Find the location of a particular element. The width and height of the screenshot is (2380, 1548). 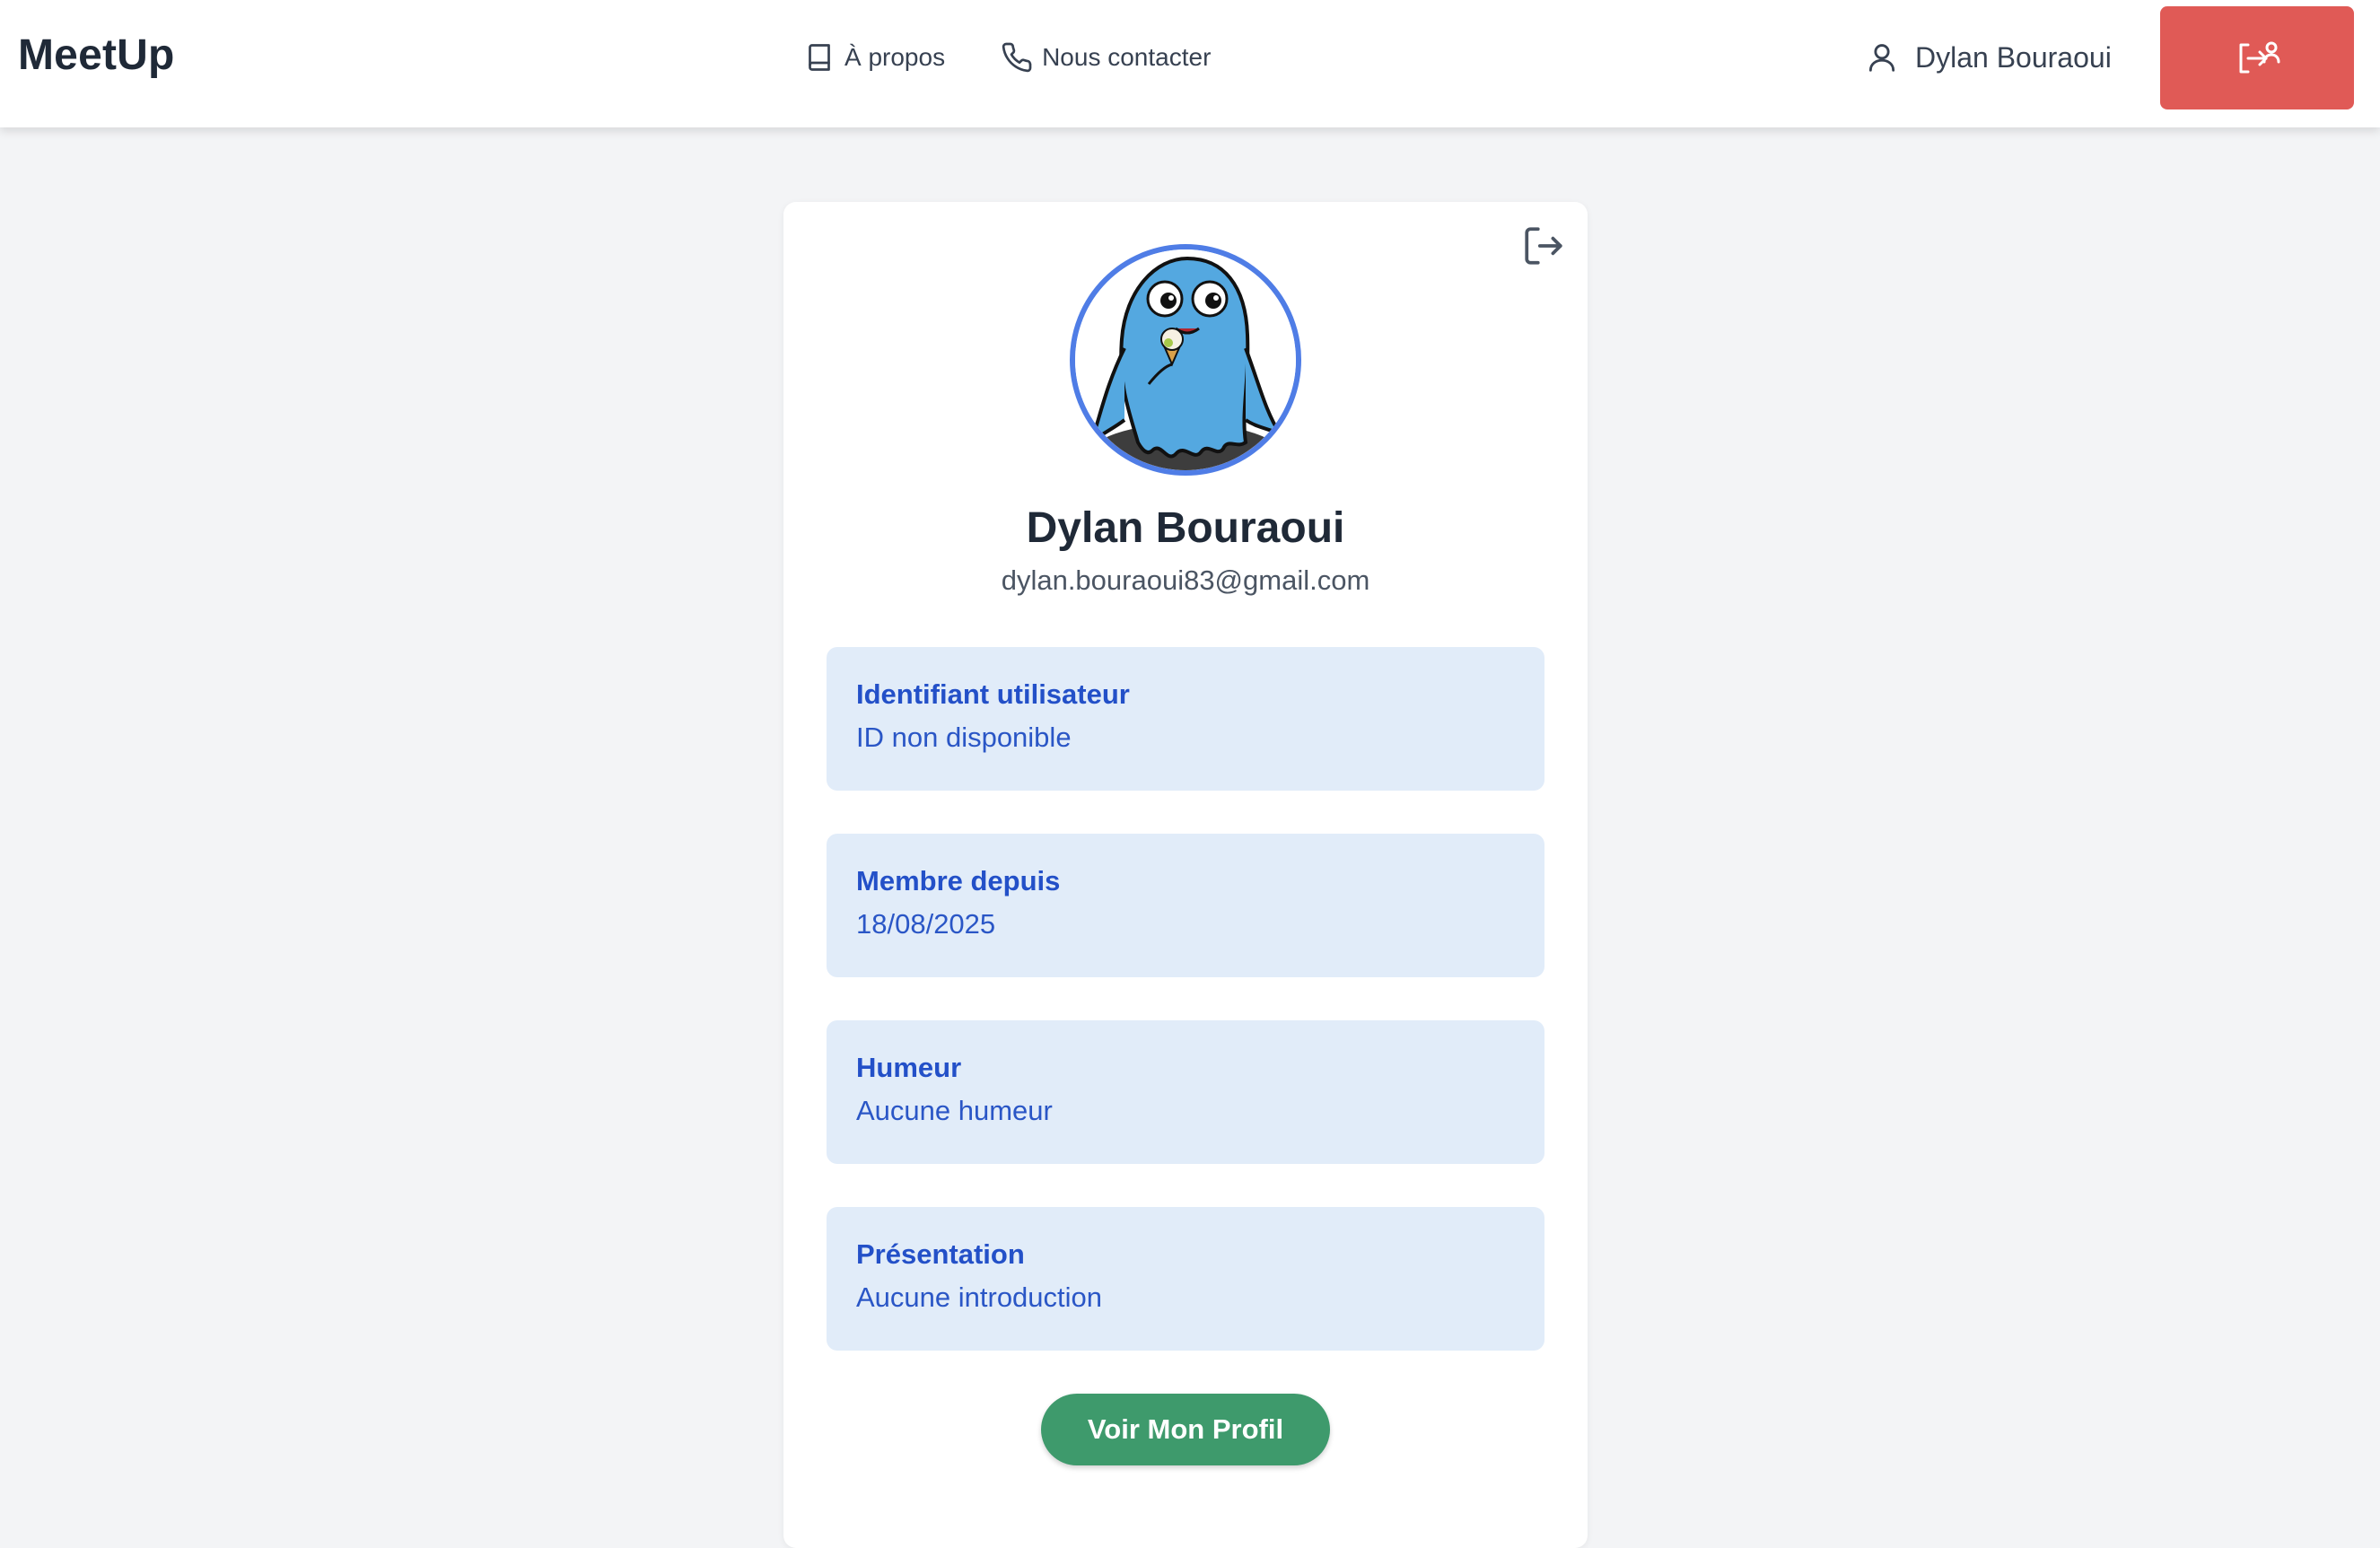

avatar is located at coordinates (1185, 360).